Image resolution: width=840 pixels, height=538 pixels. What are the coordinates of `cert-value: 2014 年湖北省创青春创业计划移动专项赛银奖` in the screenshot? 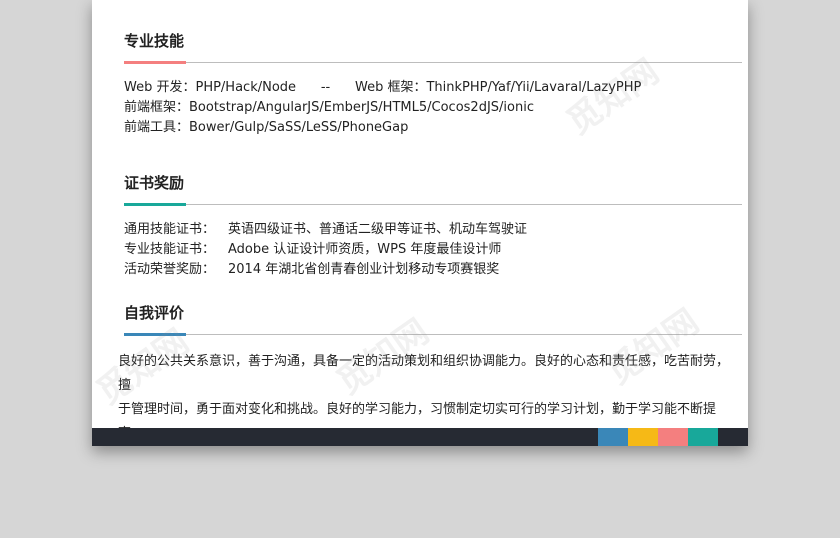 It's located at (364, 269).